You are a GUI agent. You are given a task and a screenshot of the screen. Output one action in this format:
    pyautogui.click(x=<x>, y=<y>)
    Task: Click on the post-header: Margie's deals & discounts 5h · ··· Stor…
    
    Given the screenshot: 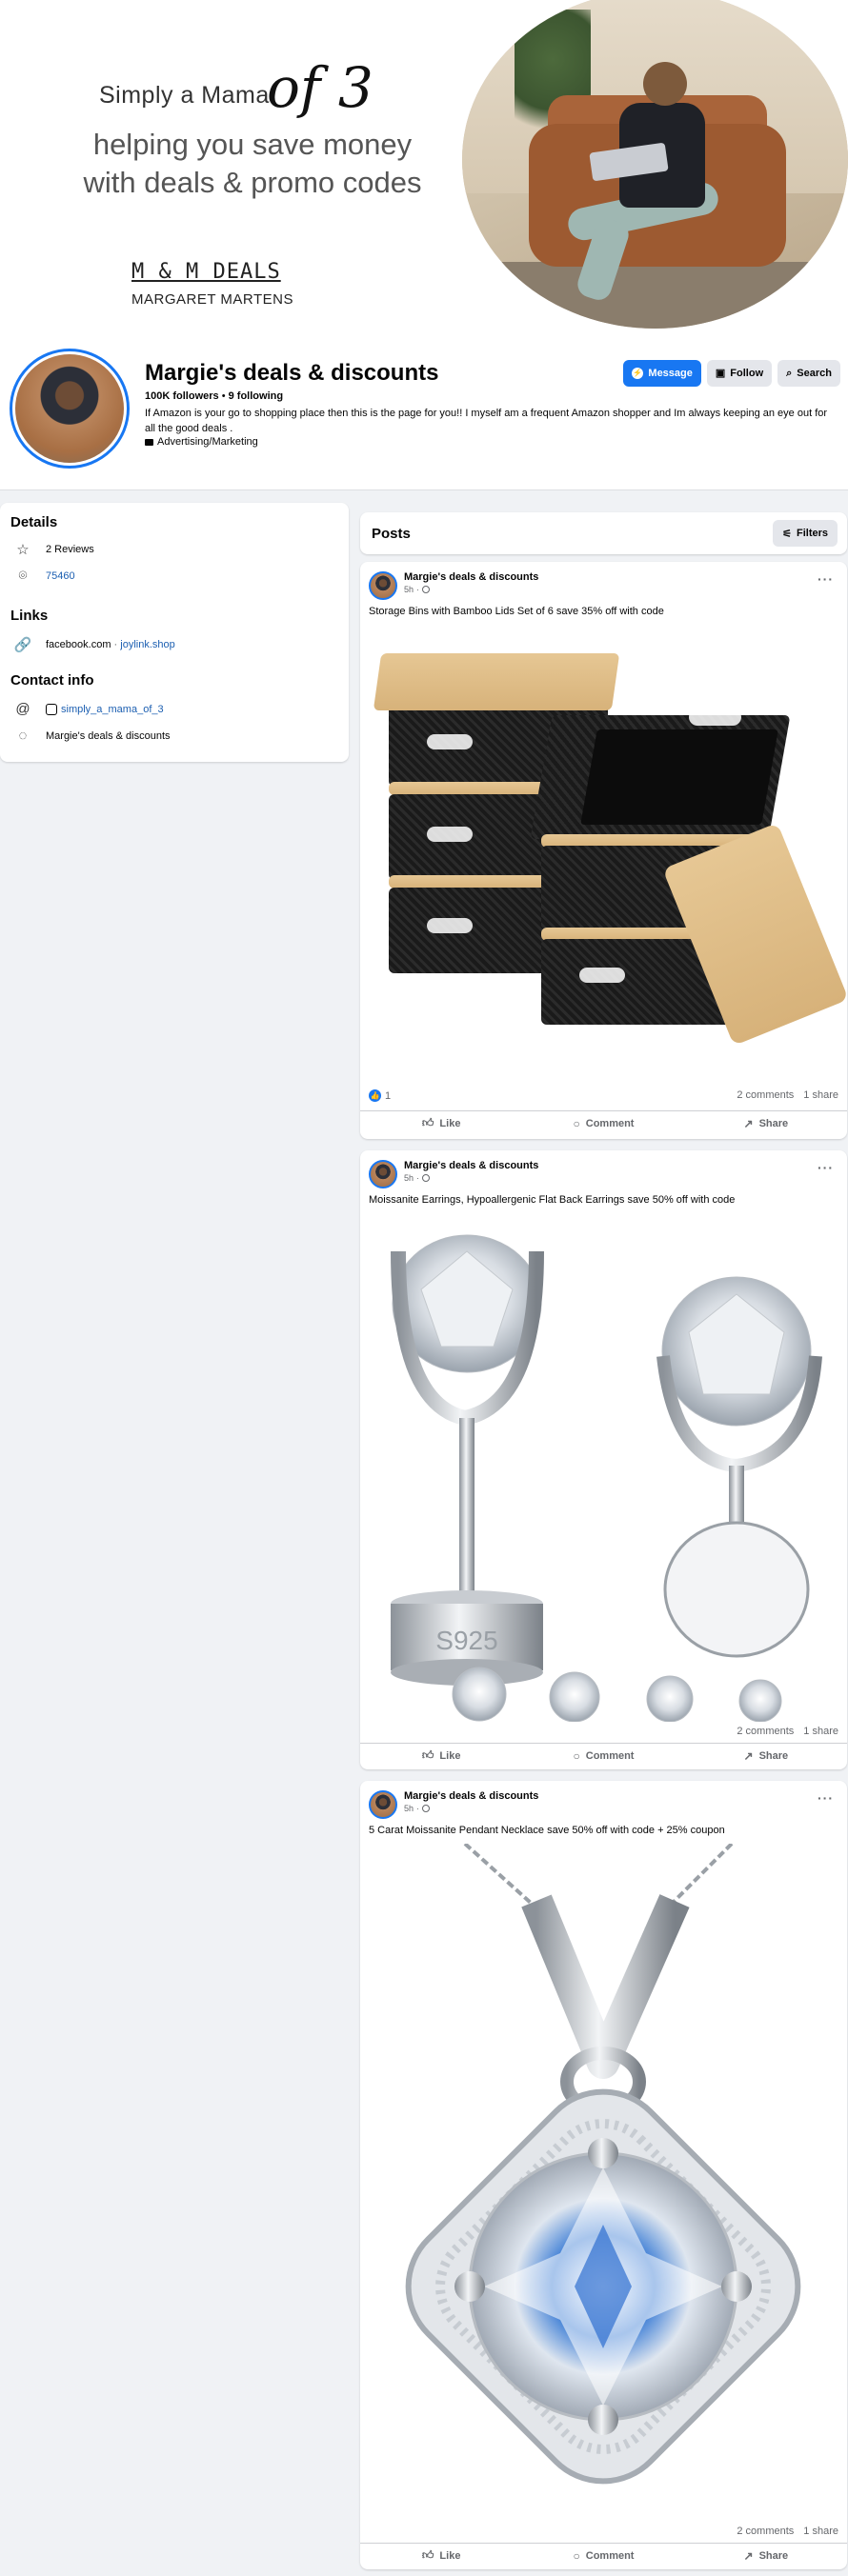 What is the action you would take?
    pyautogui.click(x=603, y=590)
    